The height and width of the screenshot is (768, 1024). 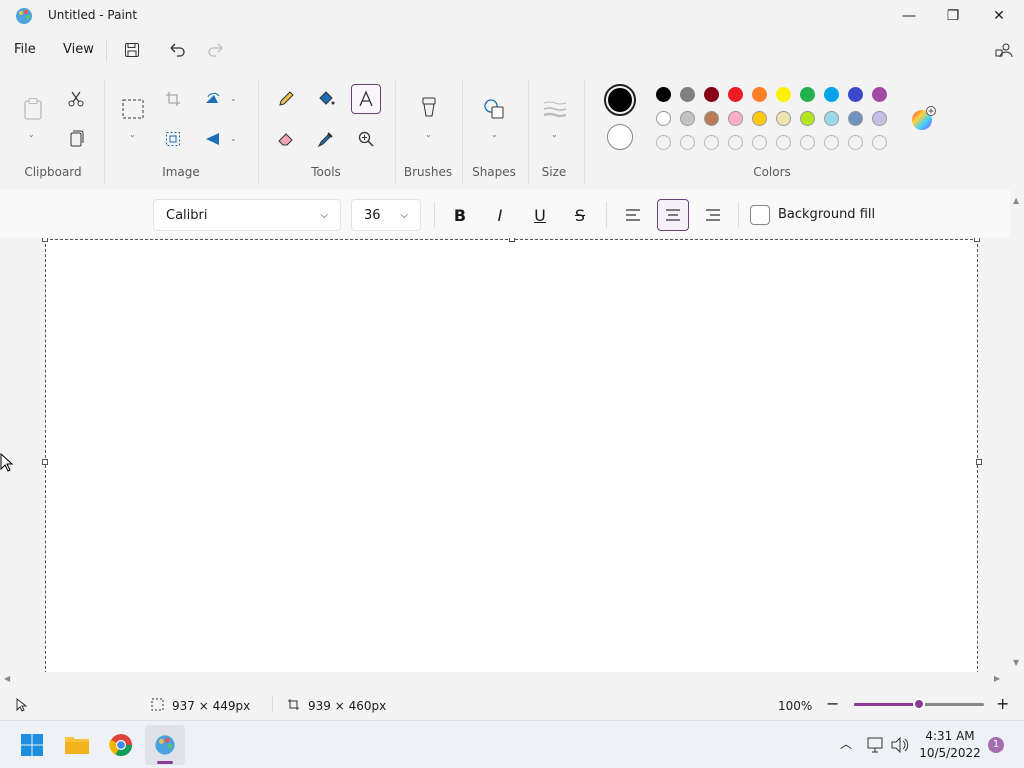 I want to click on network-icon, so click(x=875, y=745).